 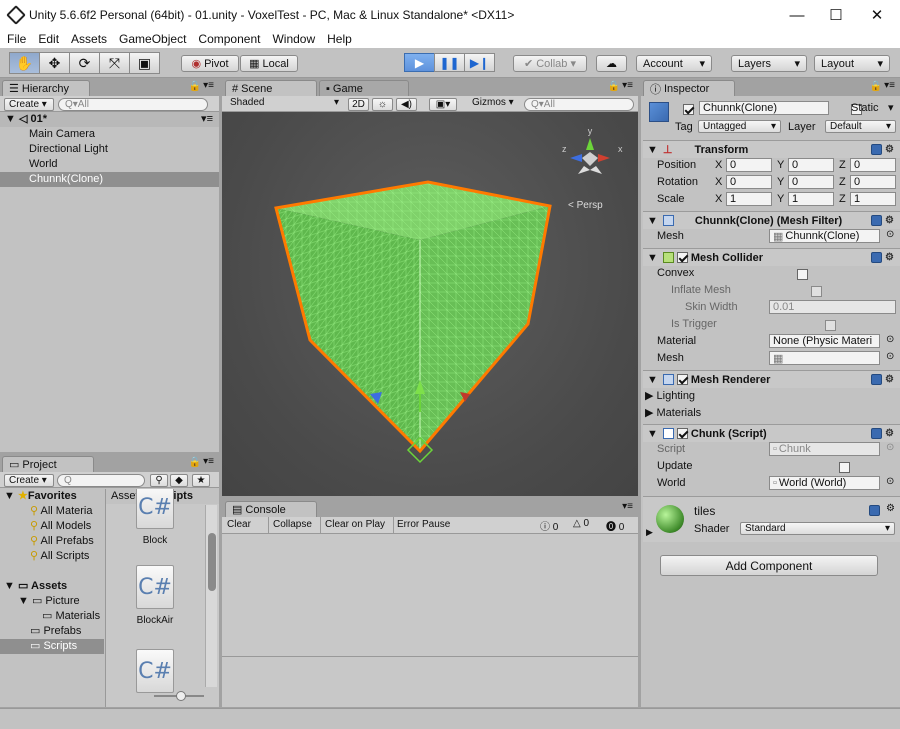 What do you see at coordinates (877, 15) in the screenshot?
I see `close-button: ✕` at bounding box center [877, 15].